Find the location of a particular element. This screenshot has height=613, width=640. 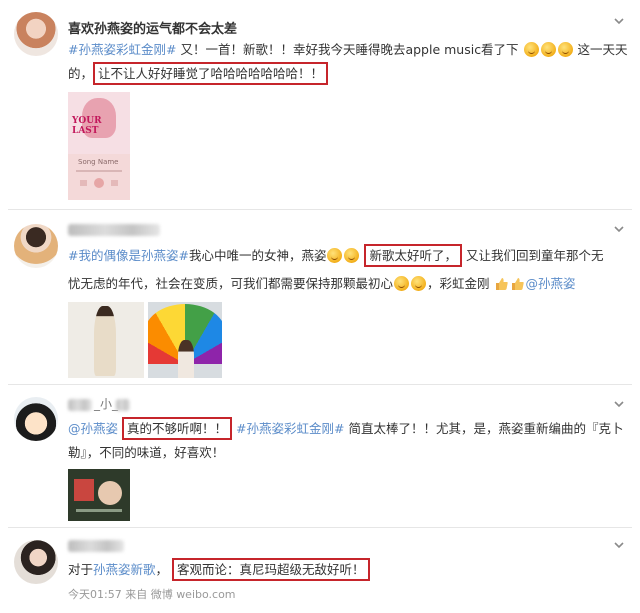

post-text-line: 对于孙燕姿新歌， 客观而论：真尼玛超级无敌好听！ is located at coordinates (219, 569).